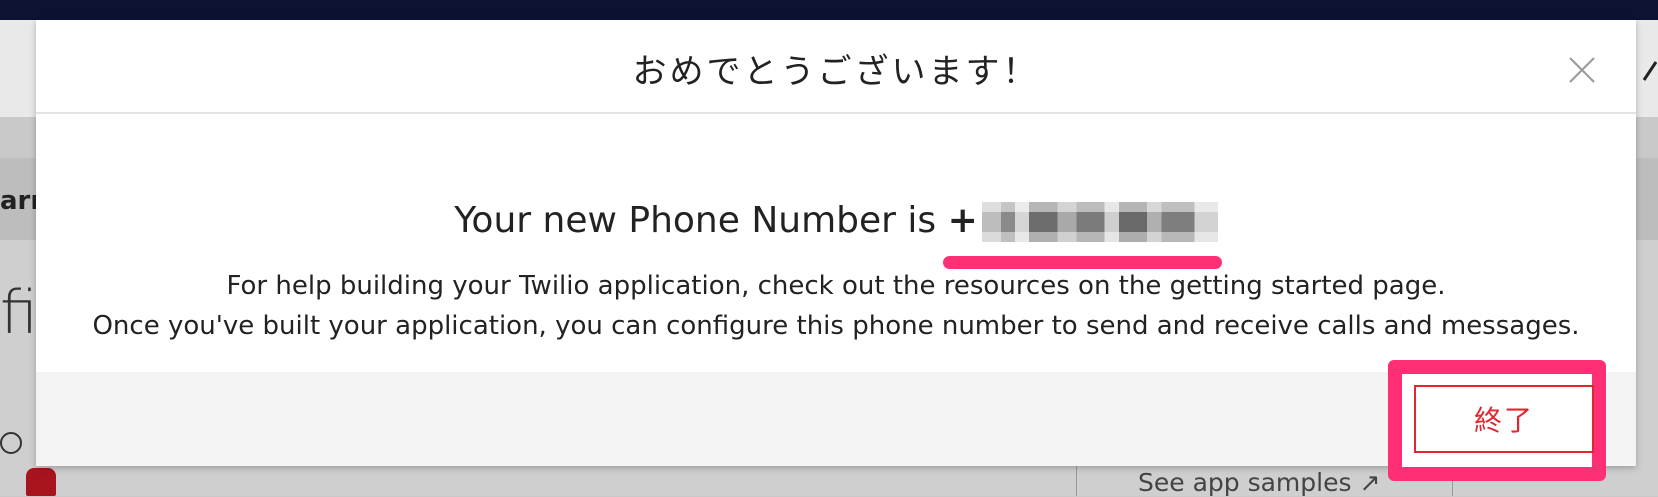  I want to click on finish-button: 終了, so click(1504, 419).